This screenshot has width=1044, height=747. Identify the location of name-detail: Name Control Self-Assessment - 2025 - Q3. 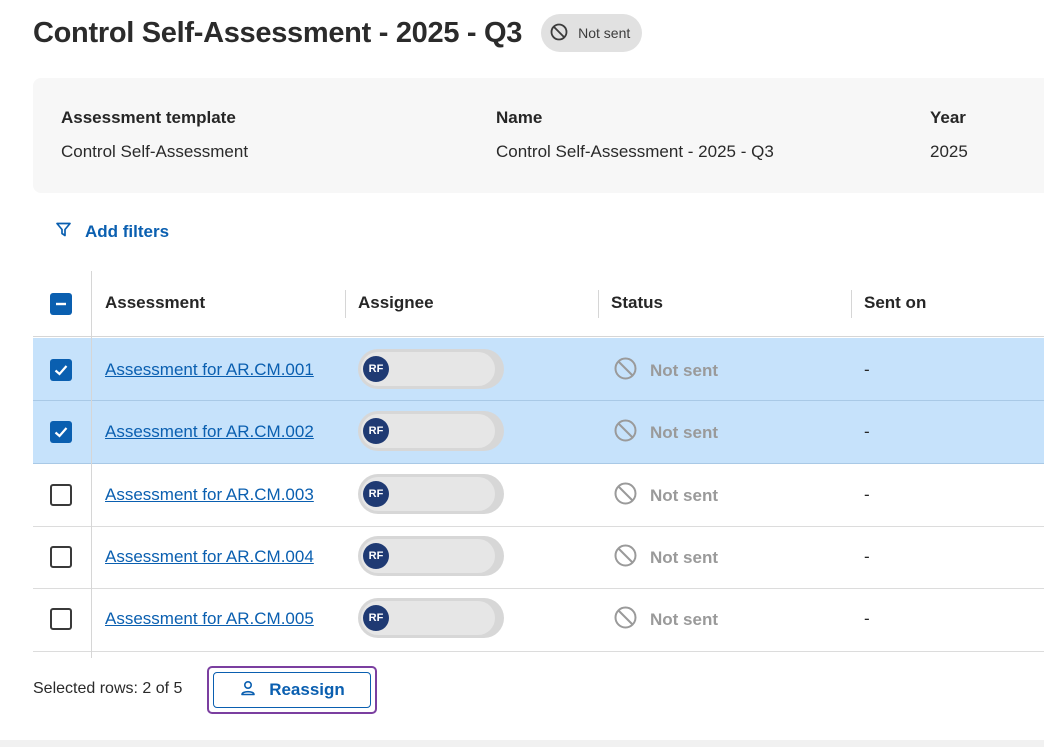
(635, 135).